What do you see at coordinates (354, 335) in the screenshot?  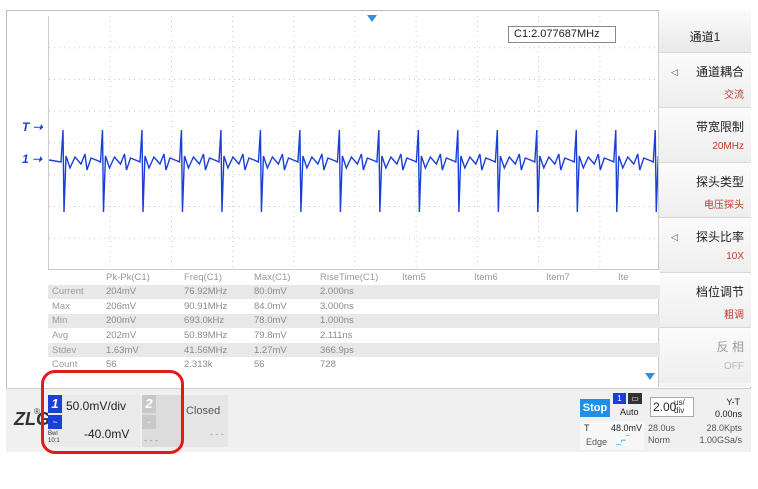 I see `table-row: Avg 202mV 50.89MHz 79.8mV 2.111ns` at bounding box center [354, 335].